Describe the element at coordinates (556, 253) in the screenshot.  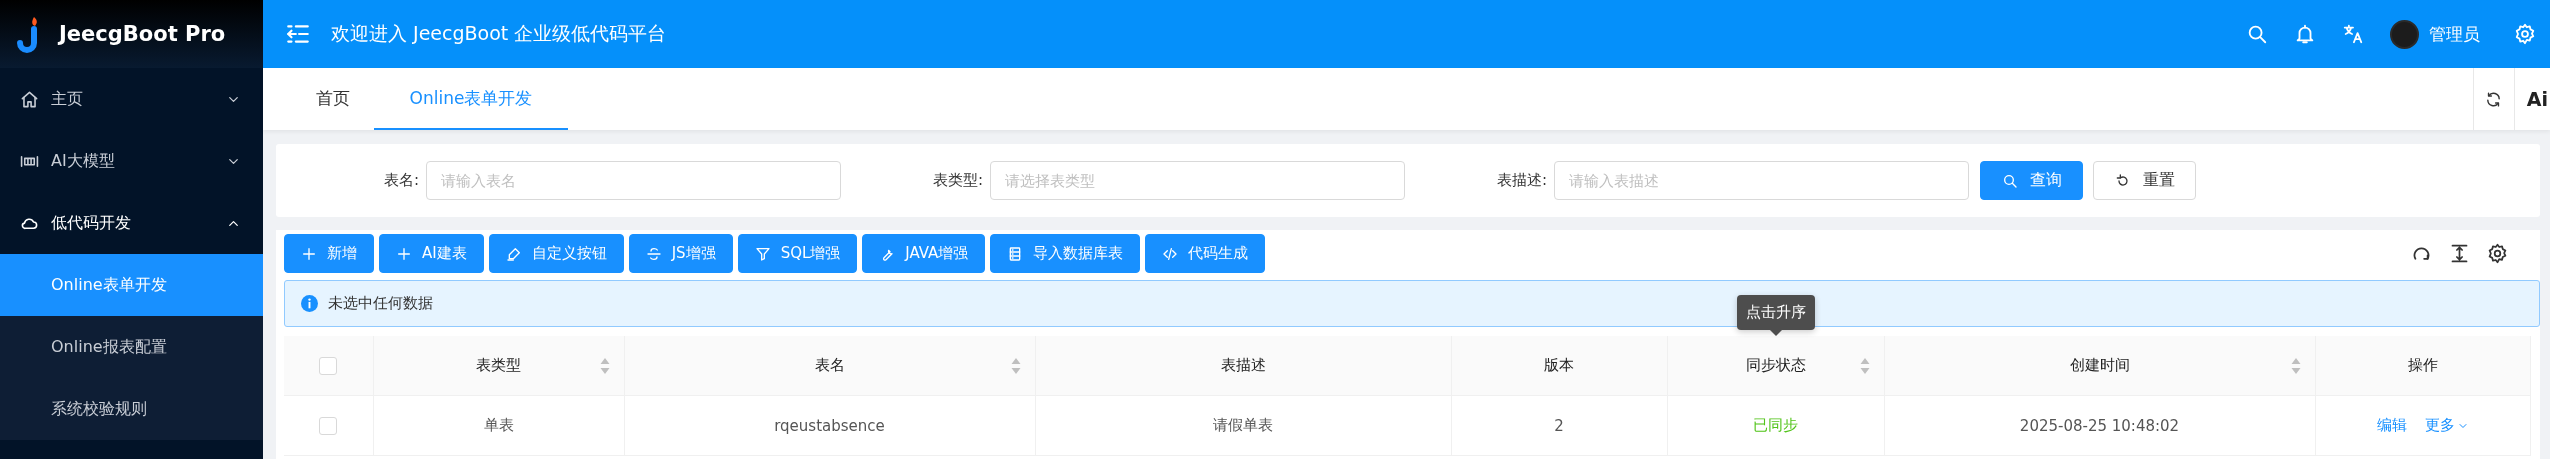
I see `toolbar-button: 自定义按钮` at that location.